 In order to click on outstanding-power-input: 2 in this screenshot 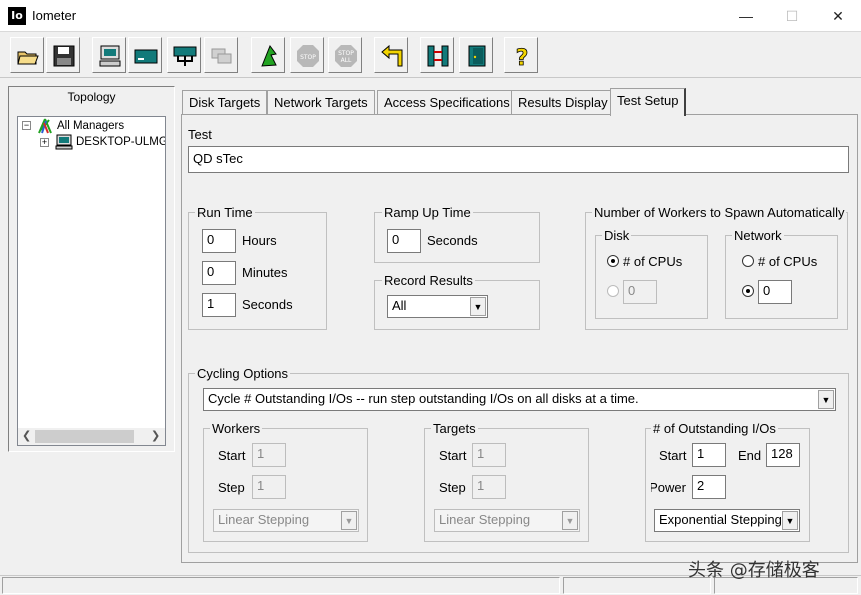, I will do `click(709, 487)`.